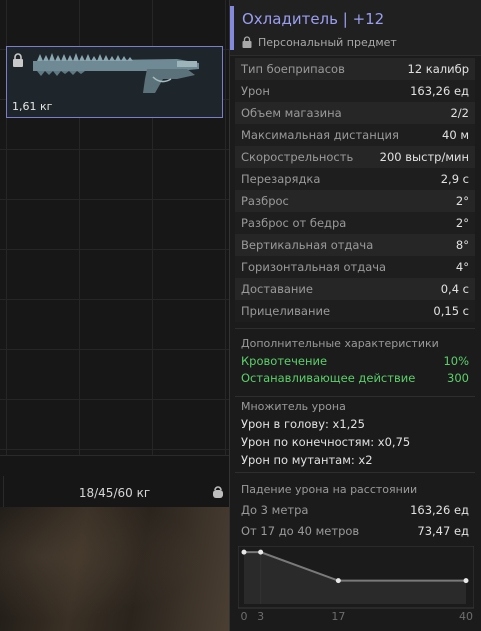  I want to click on weapon-inventory-slot: 1,61 кг, so click(114, 82).